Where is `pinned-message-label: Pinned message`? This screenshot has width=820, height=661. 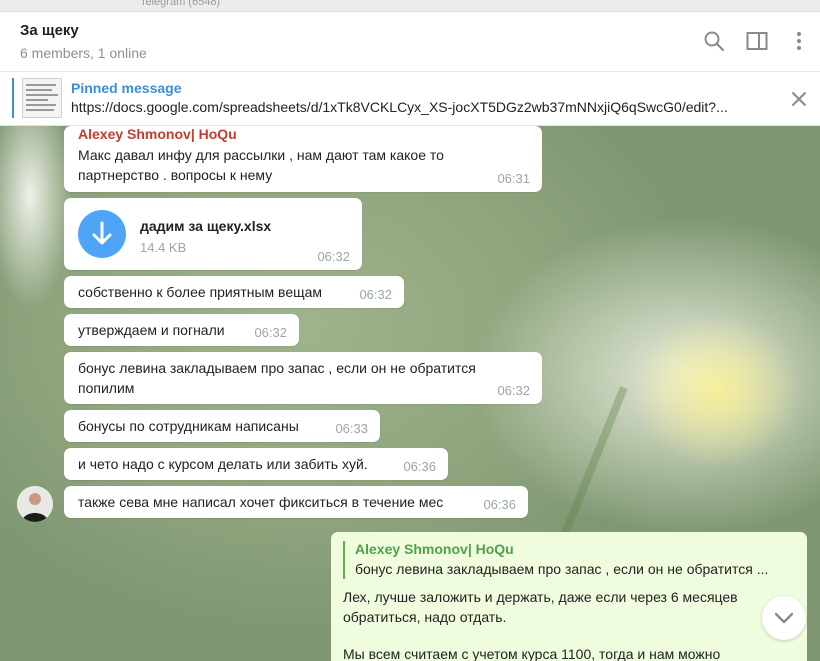 pinned-message-label: Pinned message is located at coordinates (126, 88).